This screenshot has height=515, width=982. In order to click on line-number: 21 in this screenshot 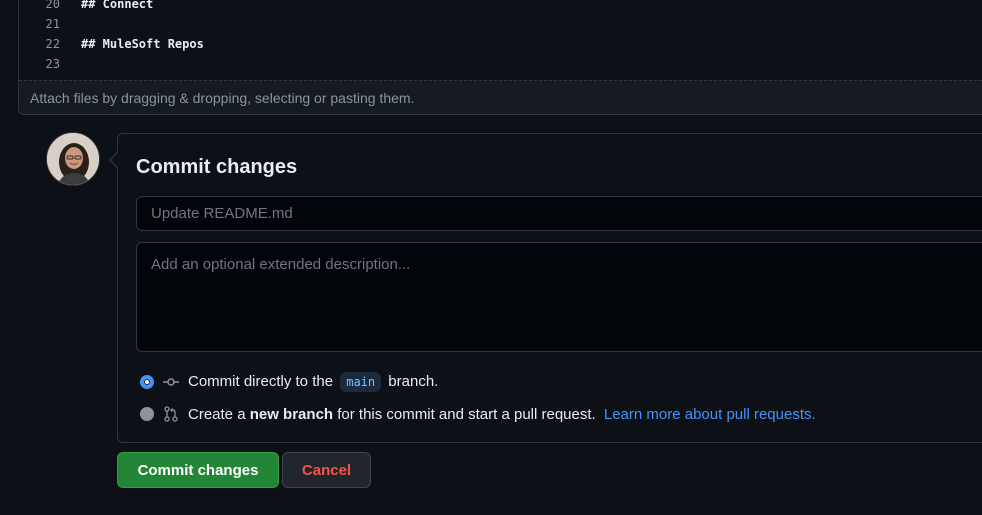, I will do `click(52, 24)`.